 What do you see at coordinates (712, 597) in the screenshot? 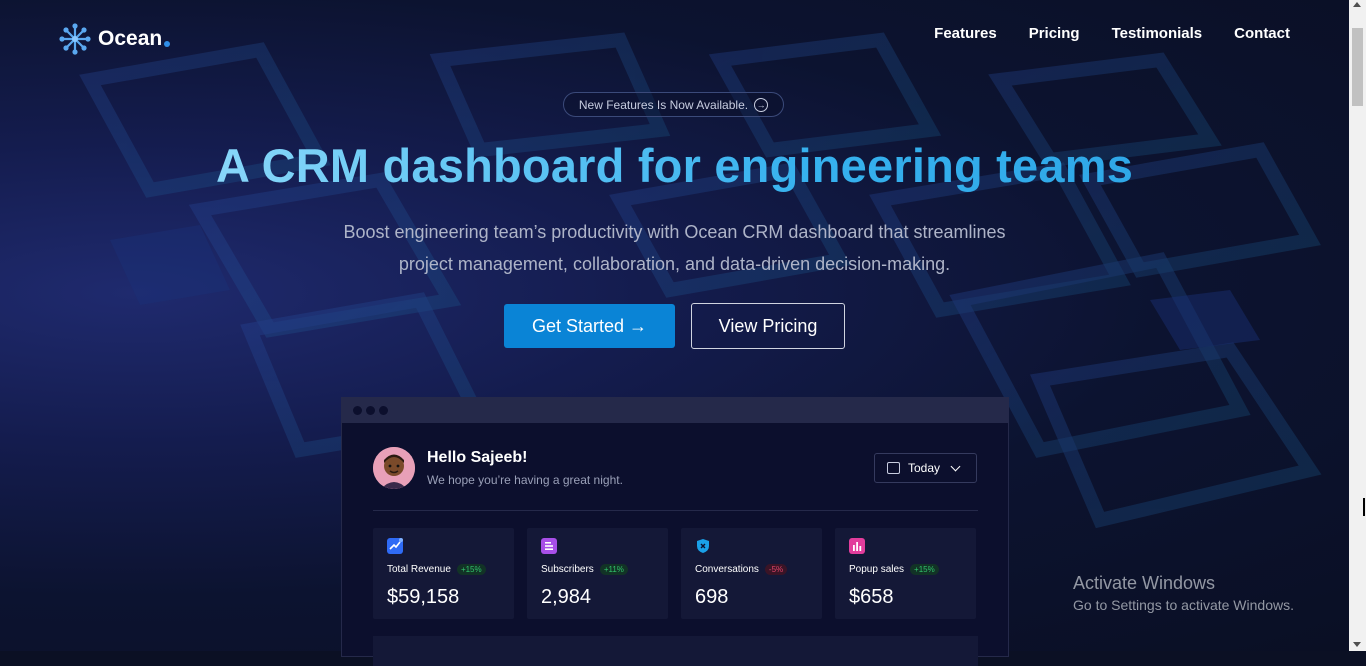
I see `card-value: 698` at bounding box center [712, 597].